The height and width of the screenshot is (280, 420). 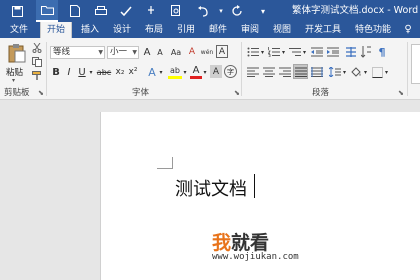 What do you see at coordinates (415, 64) in the screenshot?
I see `styles-gallery` at bounding box center [415, 64].